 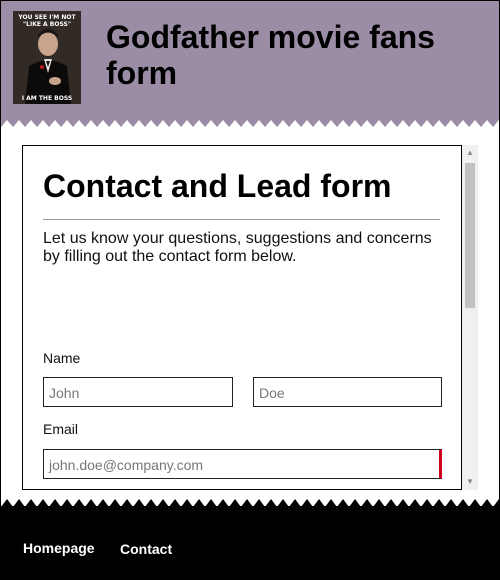 I want to click on nav-link-homepage: Homepage, so click(x=59, y=548).